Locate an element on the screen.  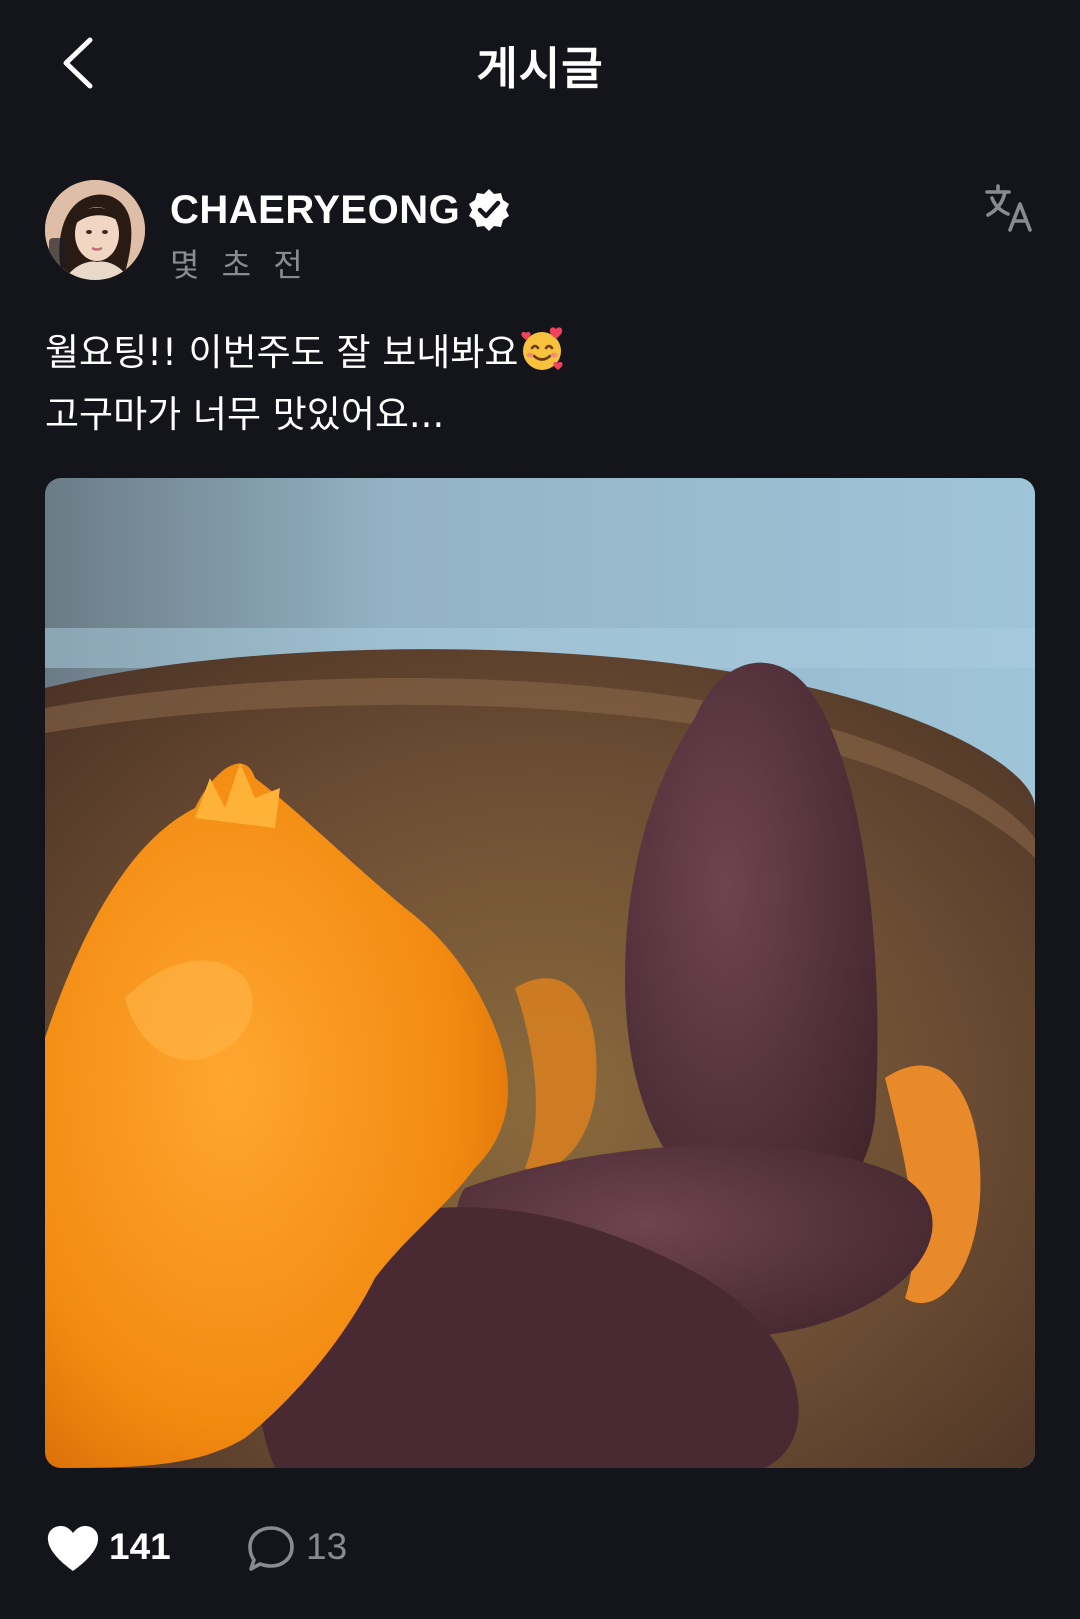
post-text-line-1-content: 월요팅!! 이번주도 잘 보내봐요 is located at coordinates (282, 352).